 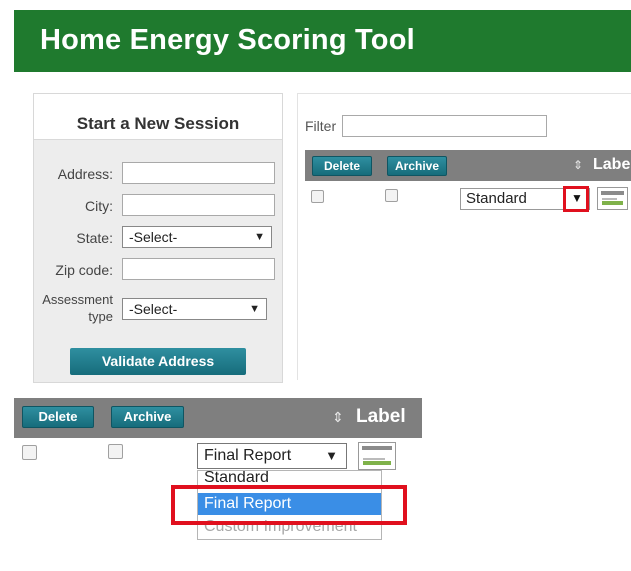 I want to click on app-title: Home Energy Scoring Tool, so click(x=227, y=40).